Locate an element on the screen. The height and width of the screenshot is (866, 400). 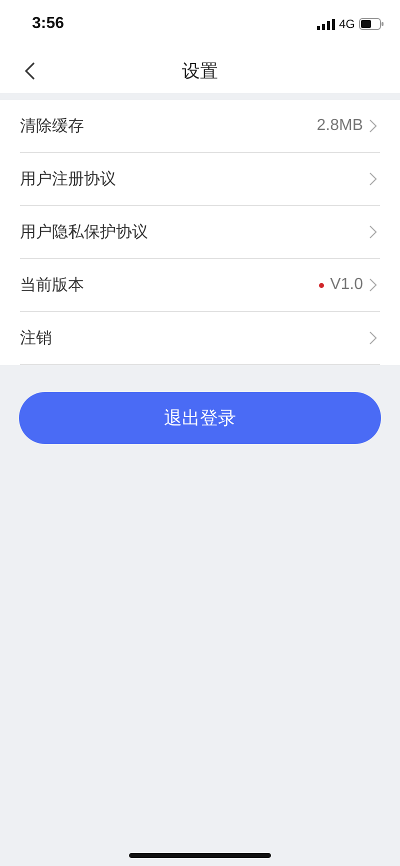
logout-button: 退出登录 is located at coordinates (200, 418).